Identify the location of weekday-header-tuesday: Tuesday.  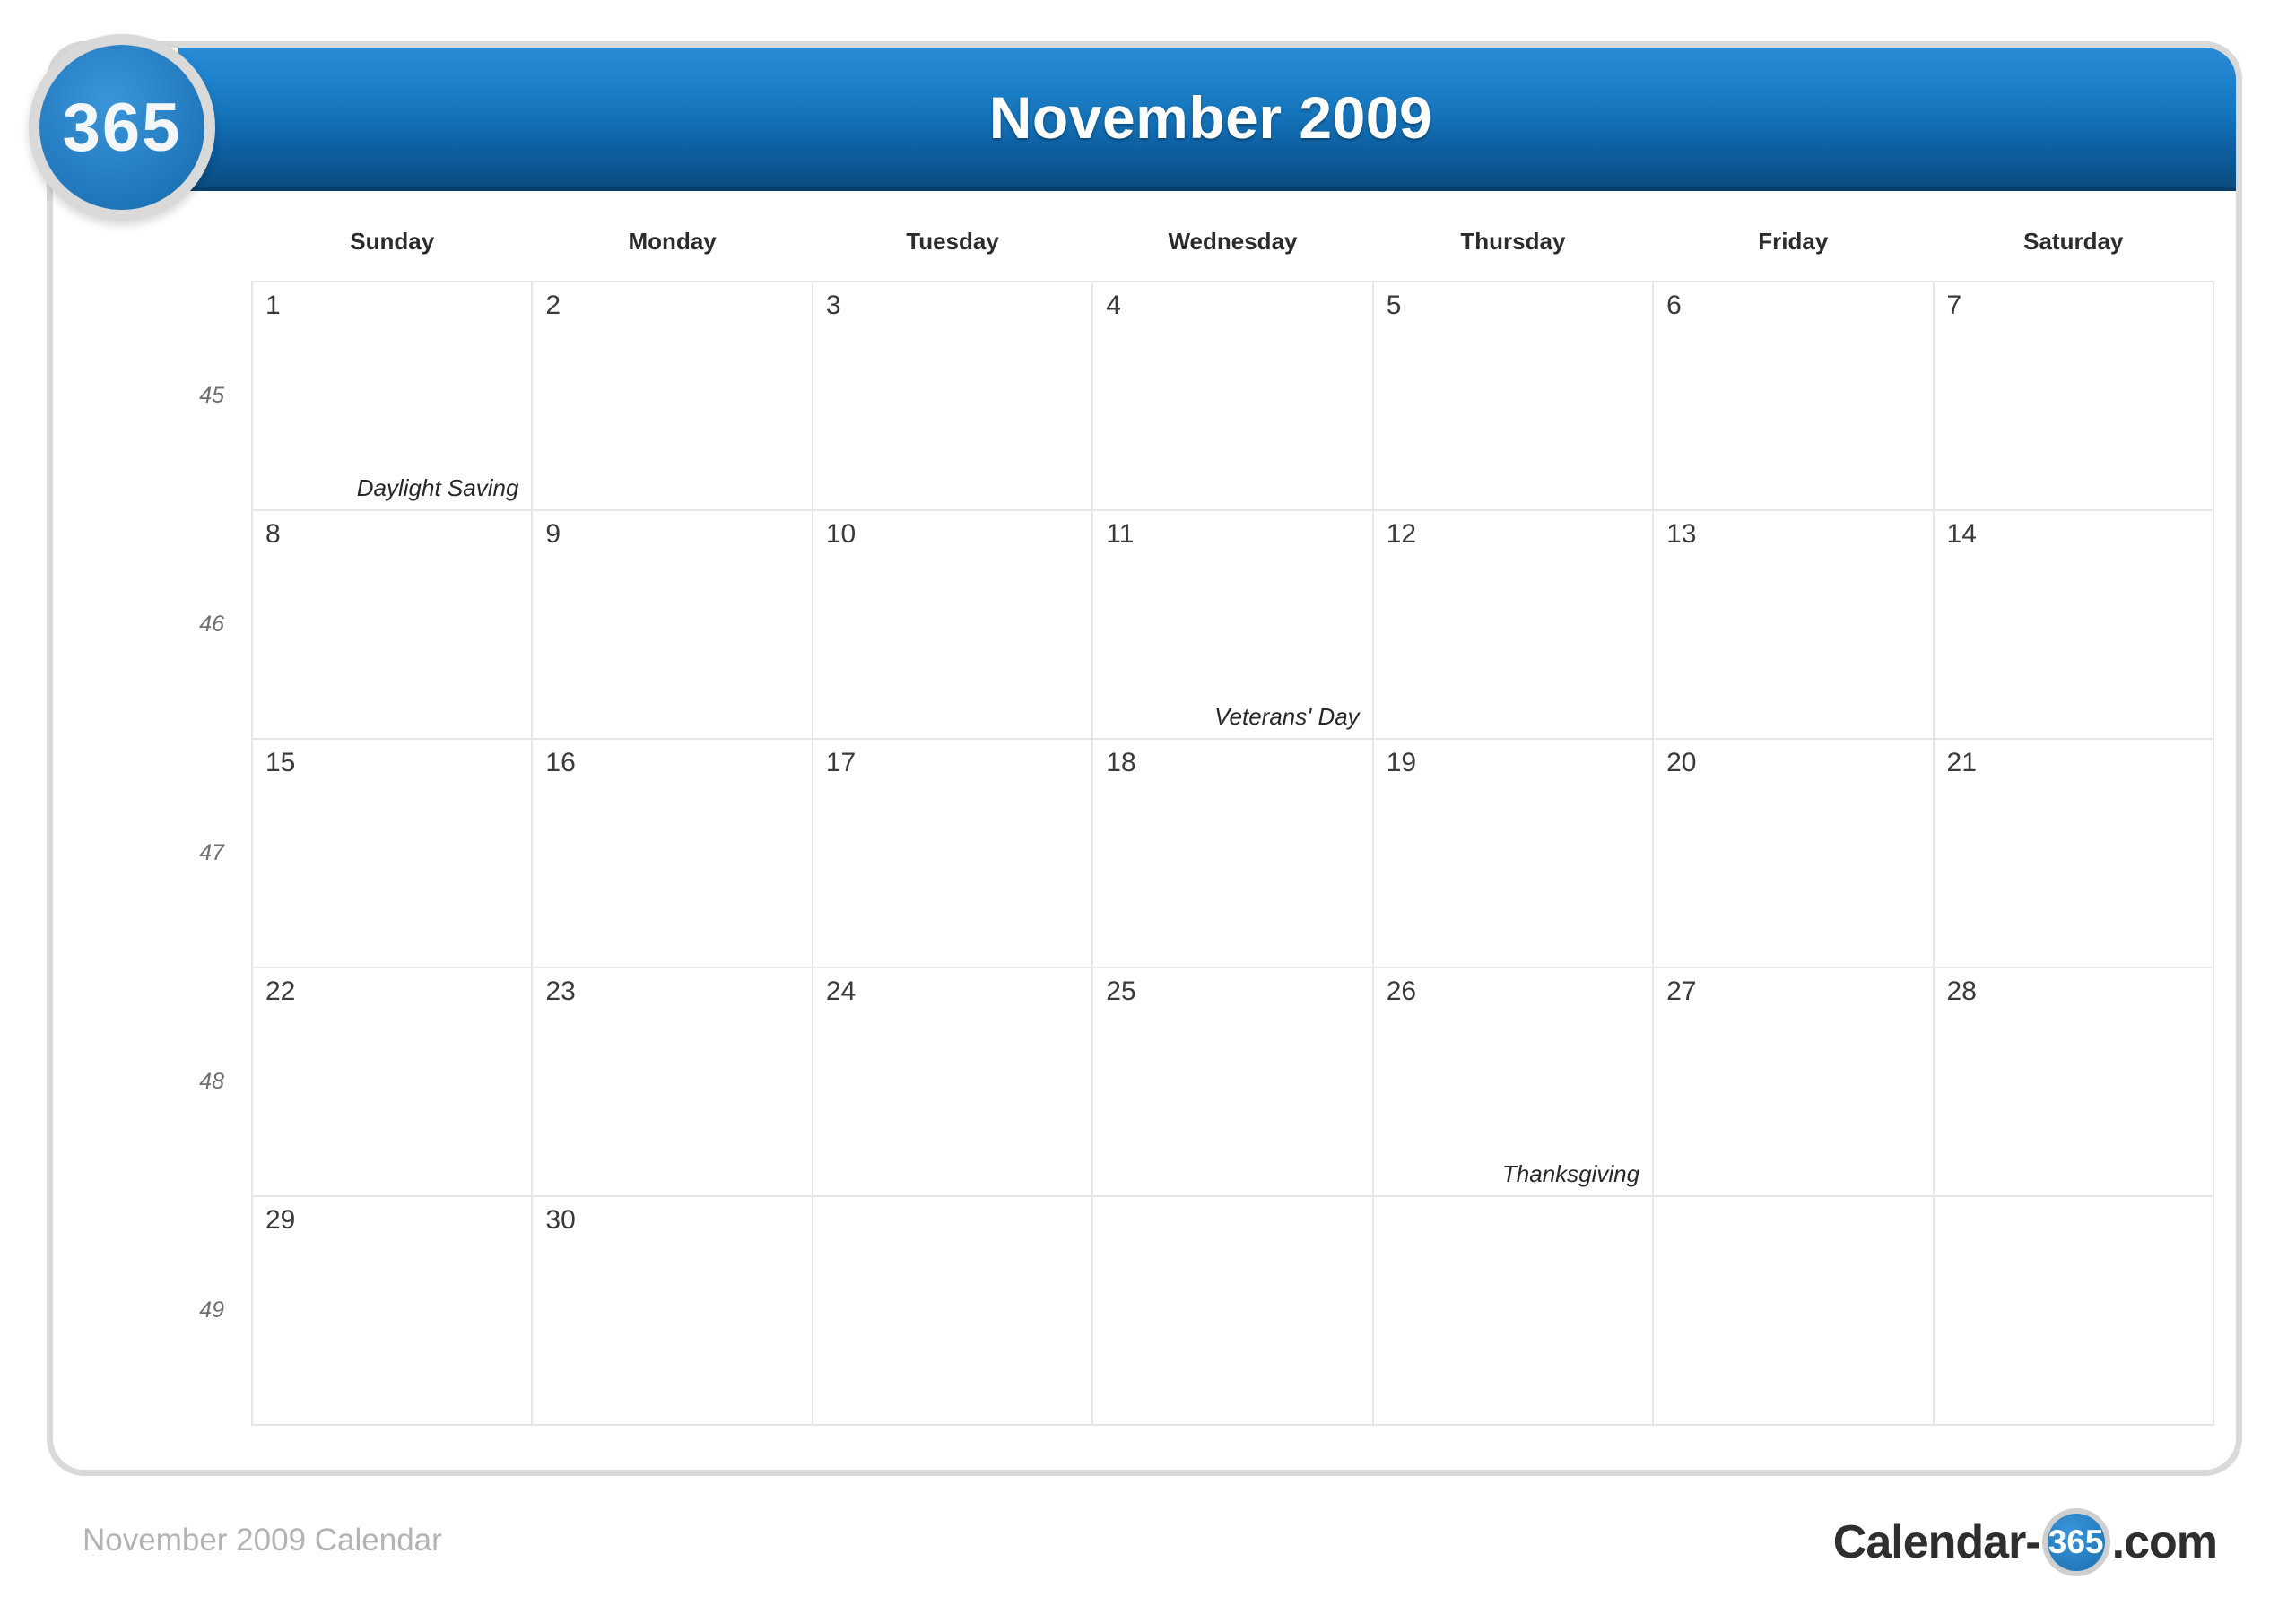
(952, 241).